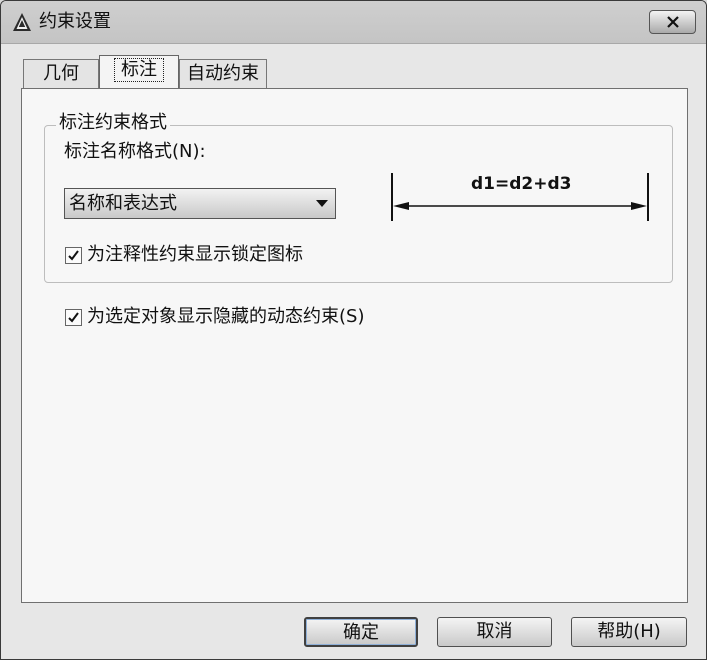 The height and width of the screenshot is (660, 707). Describe the element at coordinates (123, 203) in the screenshot. I see `selected-format-value: 名称和表达式` at that location.